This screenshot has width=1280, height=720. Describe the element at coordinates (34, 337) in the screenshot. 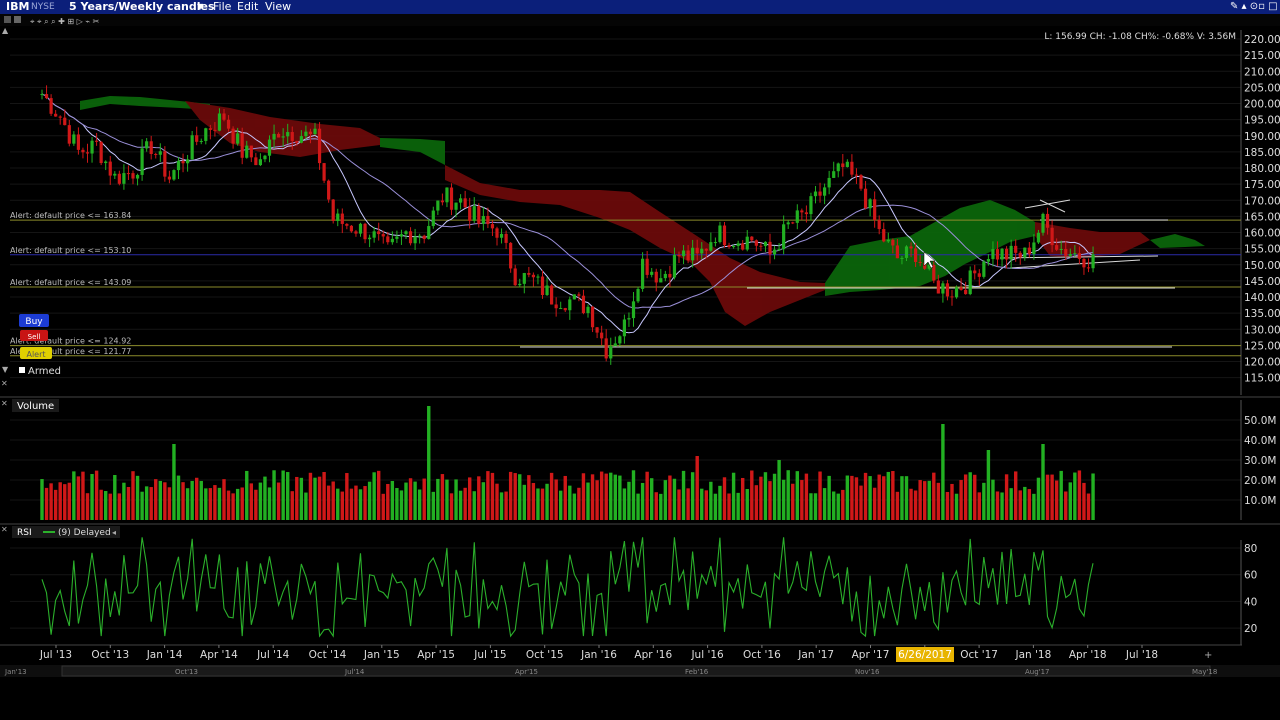

I see `sell-button-label: Sell` at that location.